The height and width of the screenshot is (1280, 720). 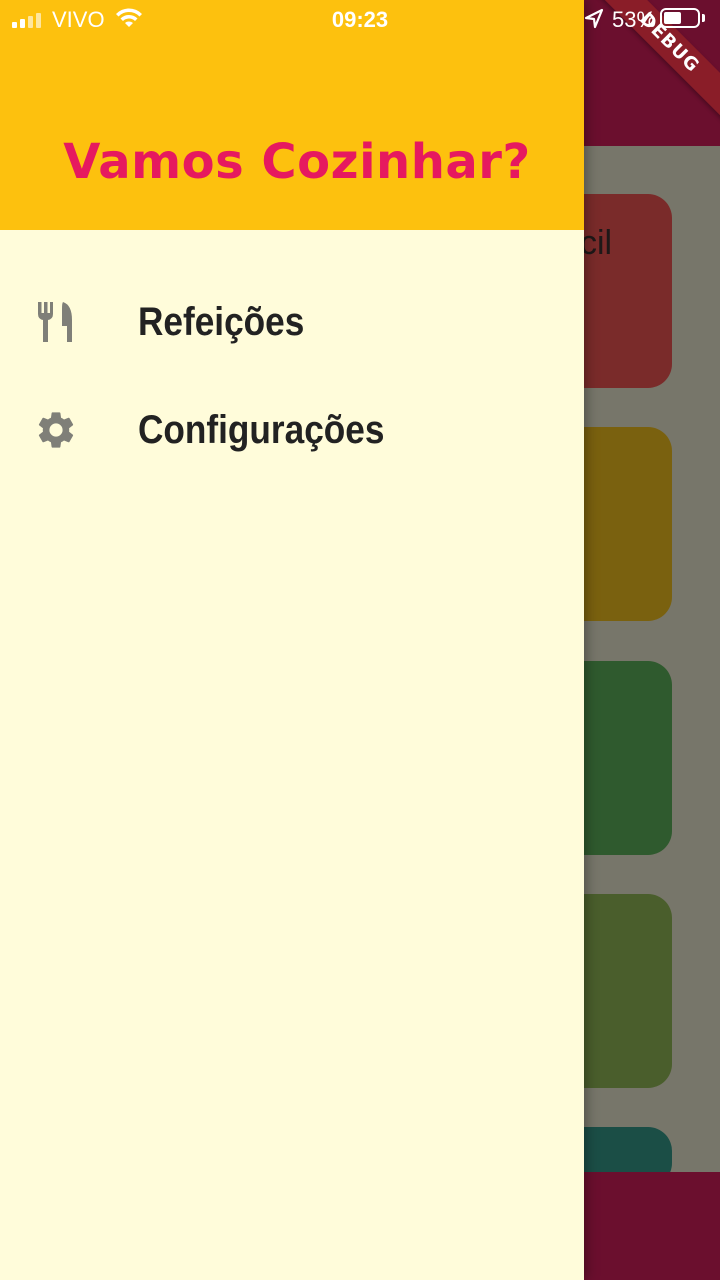 I want to click on drawer-item-label: Configurações, so click(x=261, y=429).